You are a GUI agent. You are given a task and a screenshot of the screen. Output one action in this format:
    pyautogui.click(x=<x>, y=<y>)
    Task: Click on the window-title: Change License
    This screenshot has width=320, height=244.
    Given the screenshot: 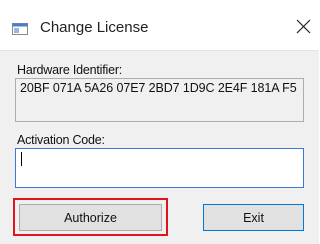 What is the action you would take?
    pyautogui.click(x=94, y=27)
    